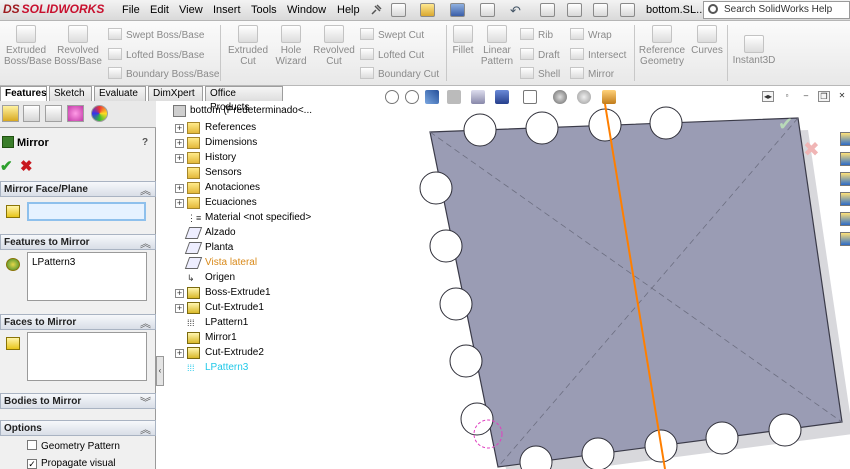 This screenshot has height=469, width=850. What do you see at coordinates (502, 97) in the screenshot?
I see `display-style-icon` at bounding box center [502, 97].